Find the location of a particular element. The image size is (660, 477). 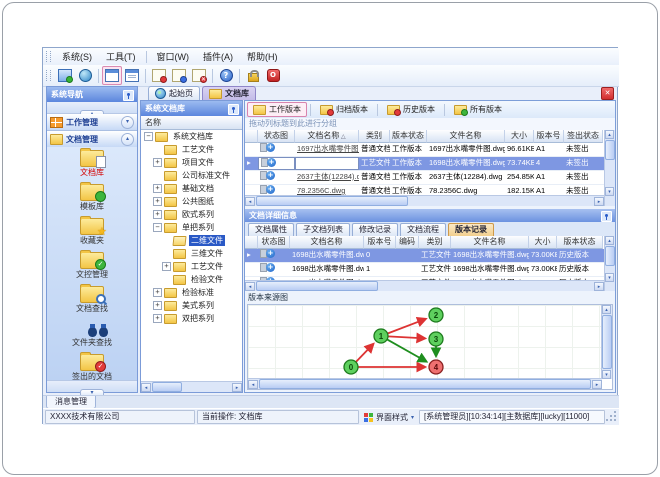

sidebar-expand-strip: ▾ is located at coordinates (92, 389).